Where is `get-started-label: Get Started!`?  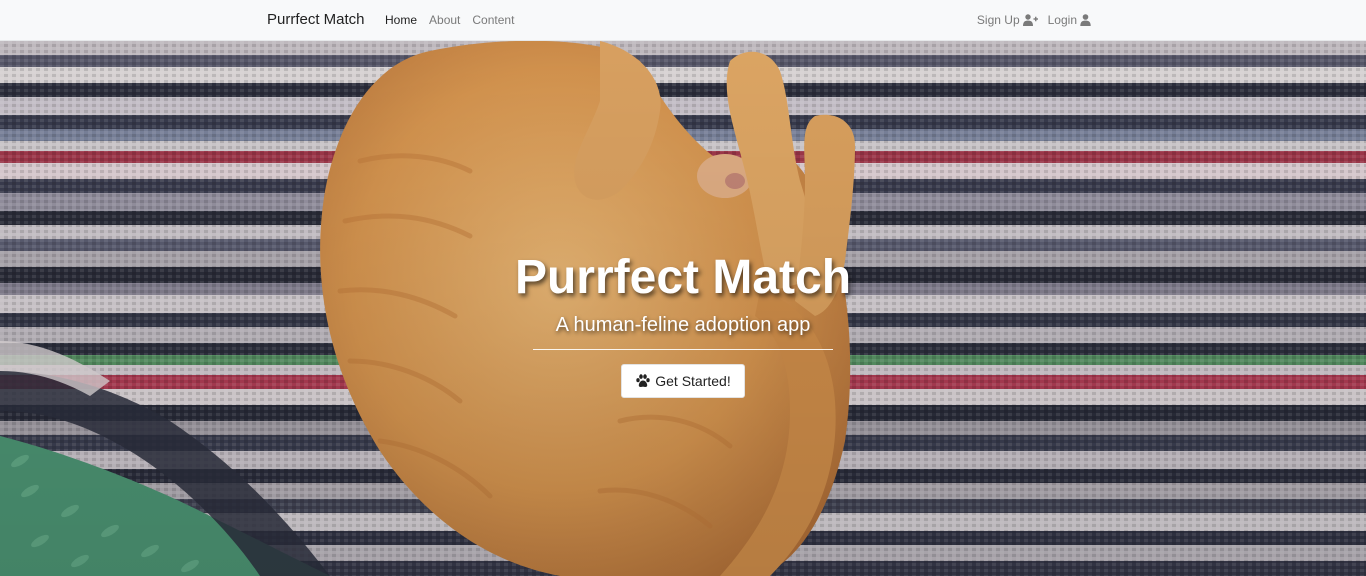 get-started-label: Get Started! is located at coordinates (693, 381).